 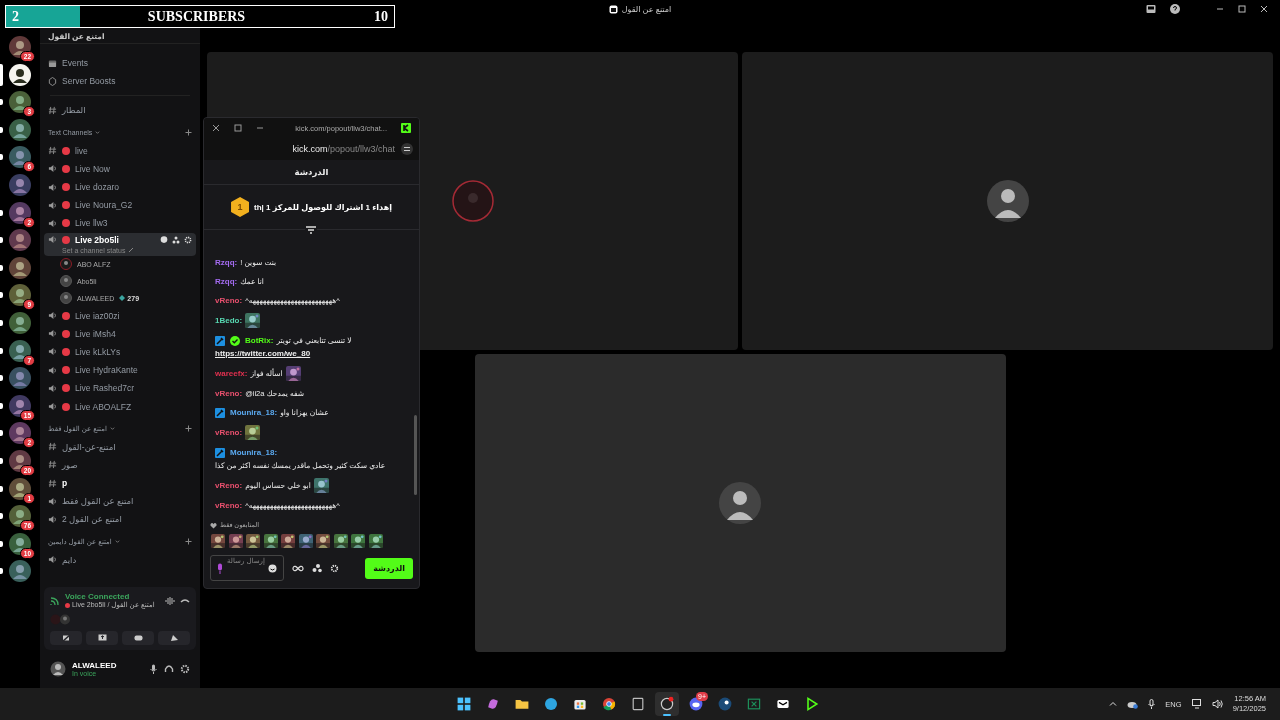 I want to click on channel-item: Live Rashed7cr, so click(x=120, y=388).